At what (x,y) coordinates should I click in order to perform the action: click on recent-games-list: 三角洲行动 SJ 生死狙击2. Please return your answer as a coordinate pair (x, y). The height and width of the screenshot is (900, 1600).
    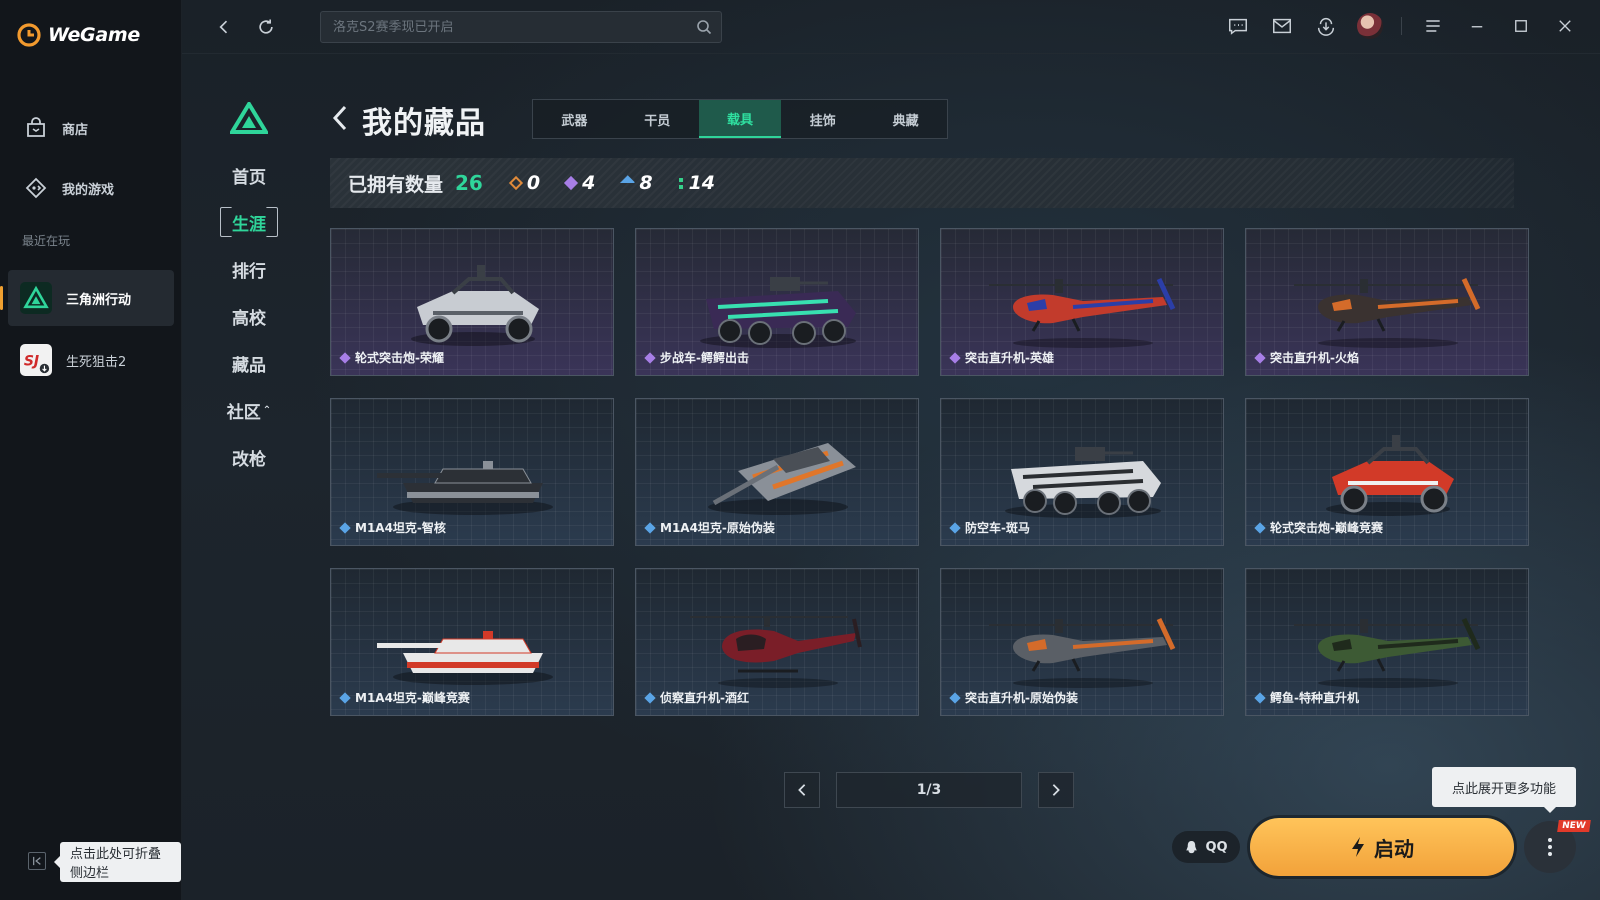
    Looking at the image, I should click on (87, 332).